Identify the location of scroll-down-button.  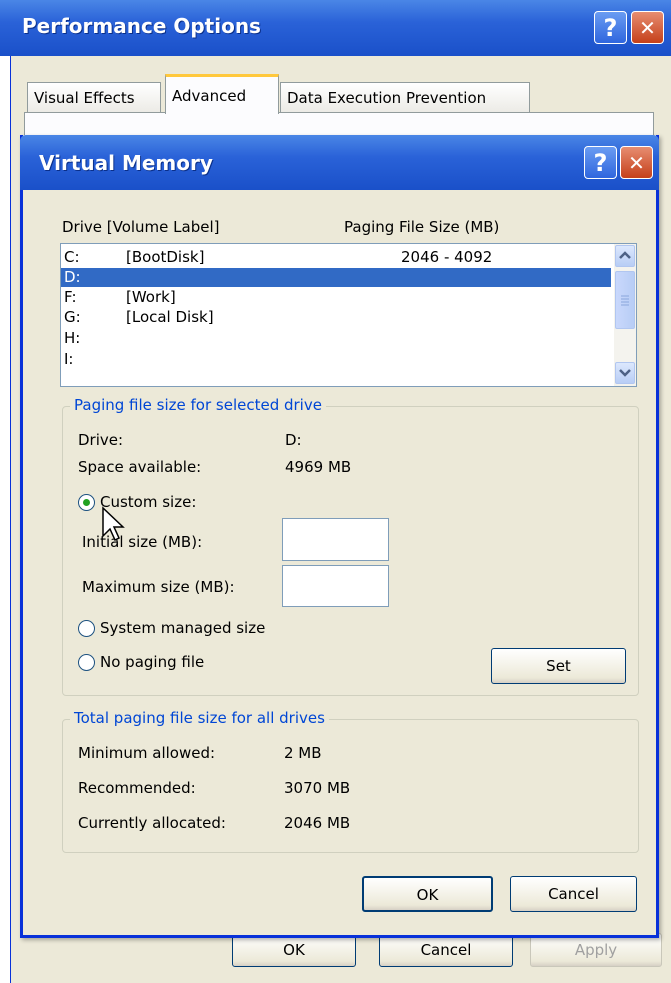
(625, 373).